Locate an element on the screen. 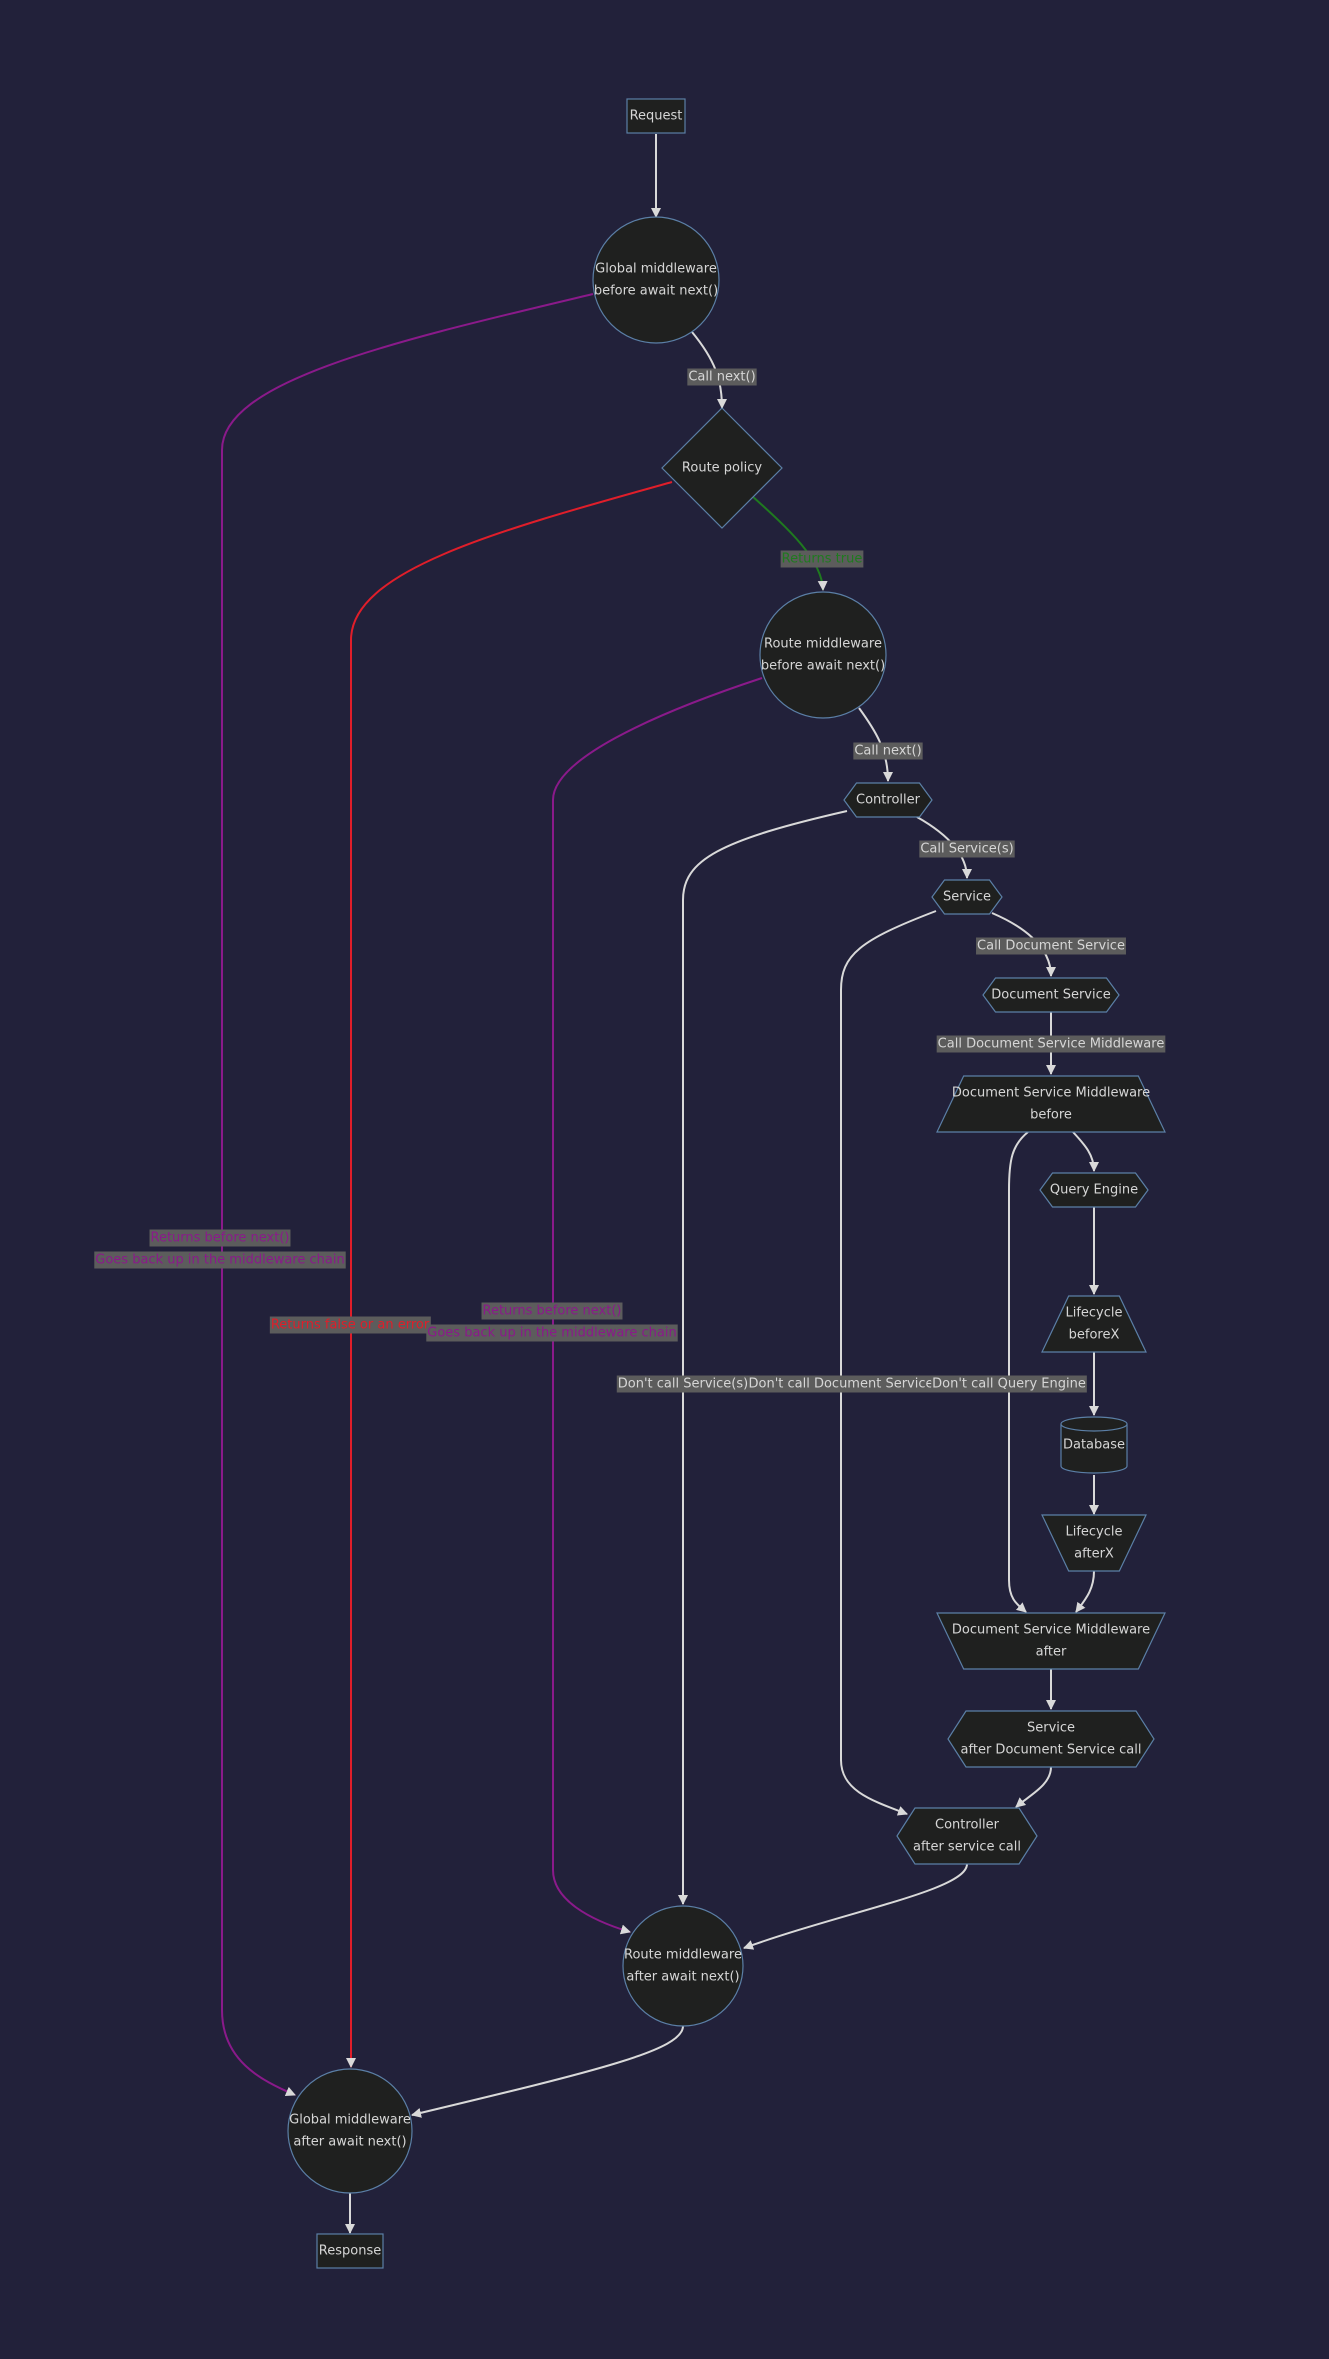 This screenshot has width=1329, height=2359. node-label: Document Service is located at coordinates (1051, 995).